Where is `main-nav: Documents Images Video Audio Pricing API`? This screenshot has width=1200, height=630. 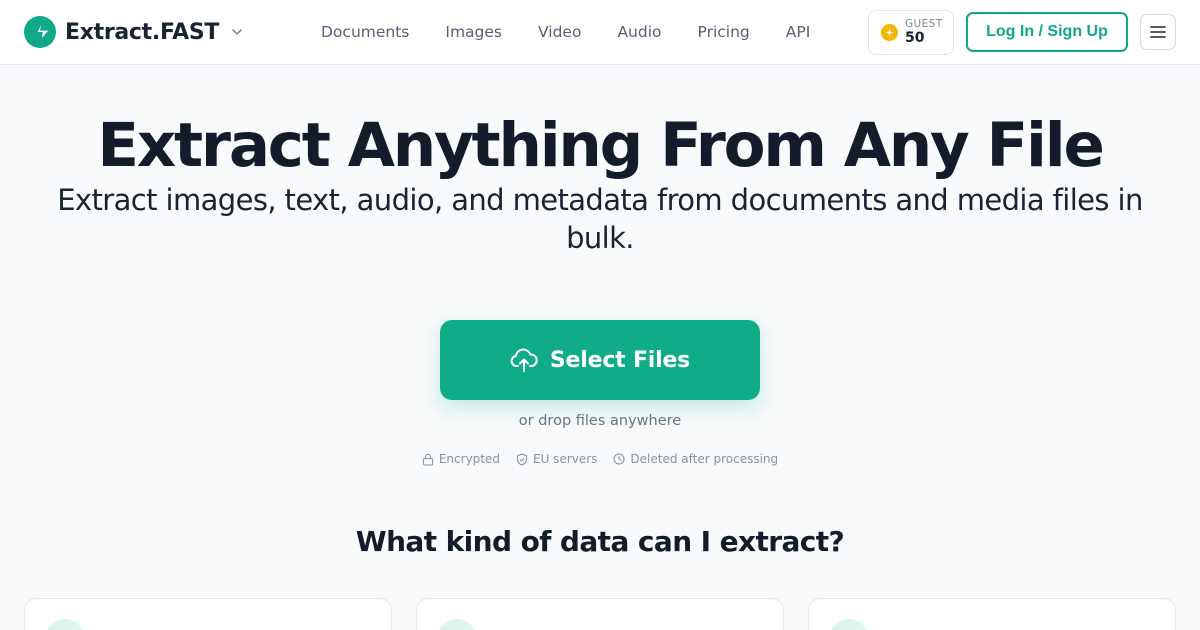
main-nav: Documents Images Video Audio Pricing API is located at coordinates (565, 32).